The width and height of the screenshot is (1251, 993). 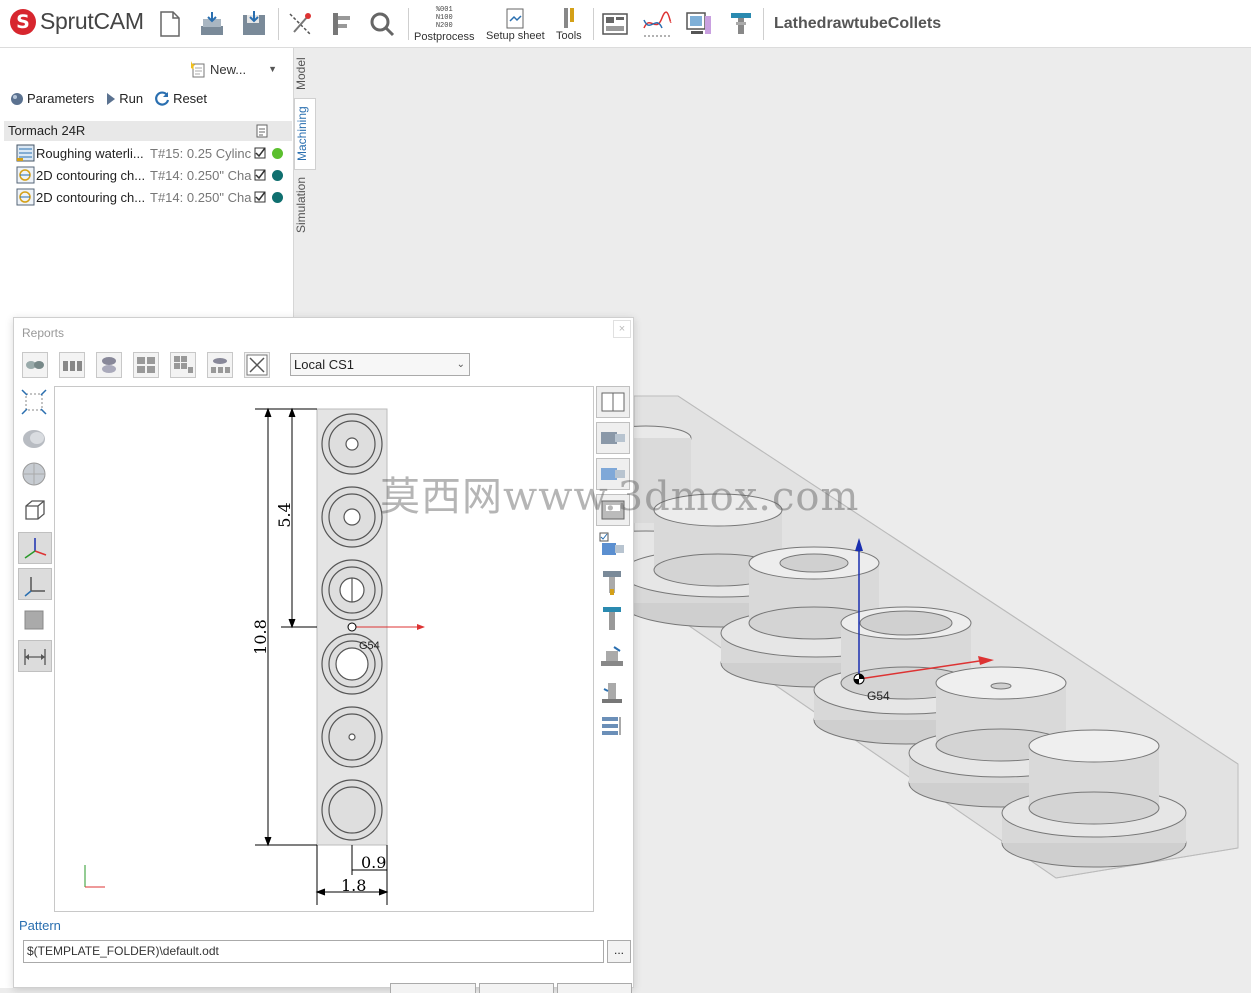 I want to click on tool-icon, so click(x=612, y=618).